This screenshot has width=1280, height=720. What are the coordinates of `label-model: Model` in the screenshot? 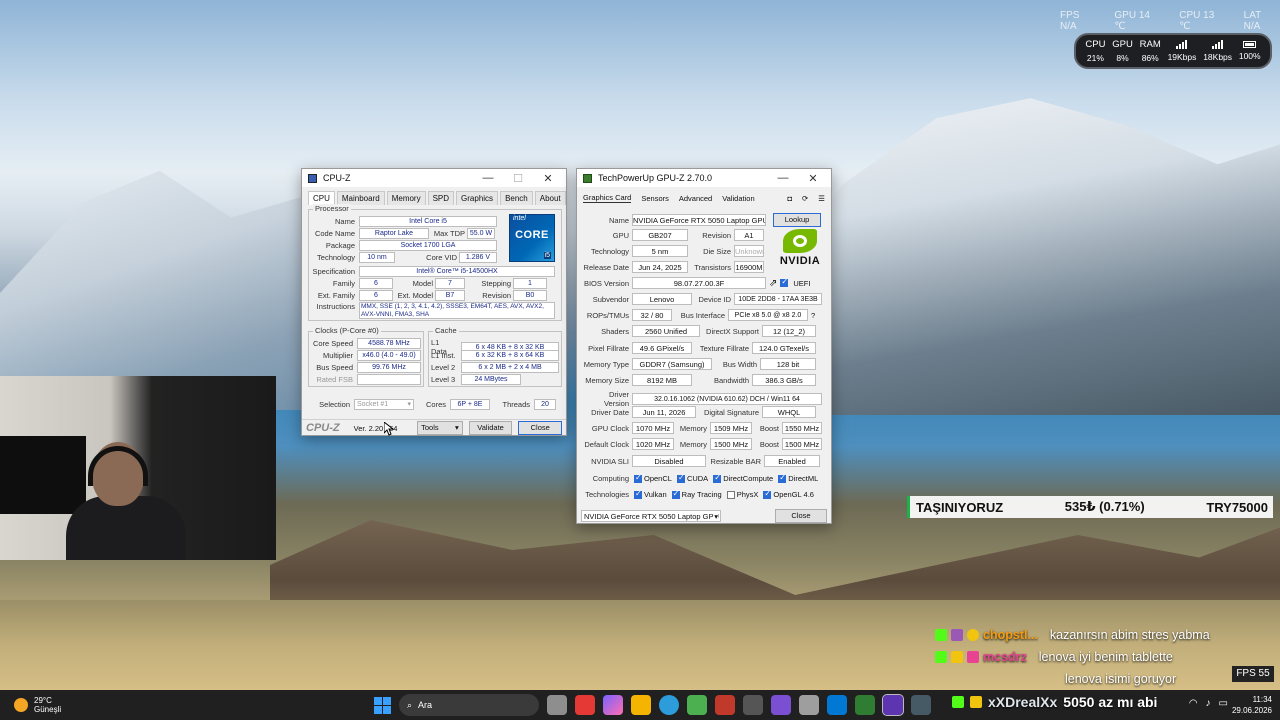 It's located at (422, 283).